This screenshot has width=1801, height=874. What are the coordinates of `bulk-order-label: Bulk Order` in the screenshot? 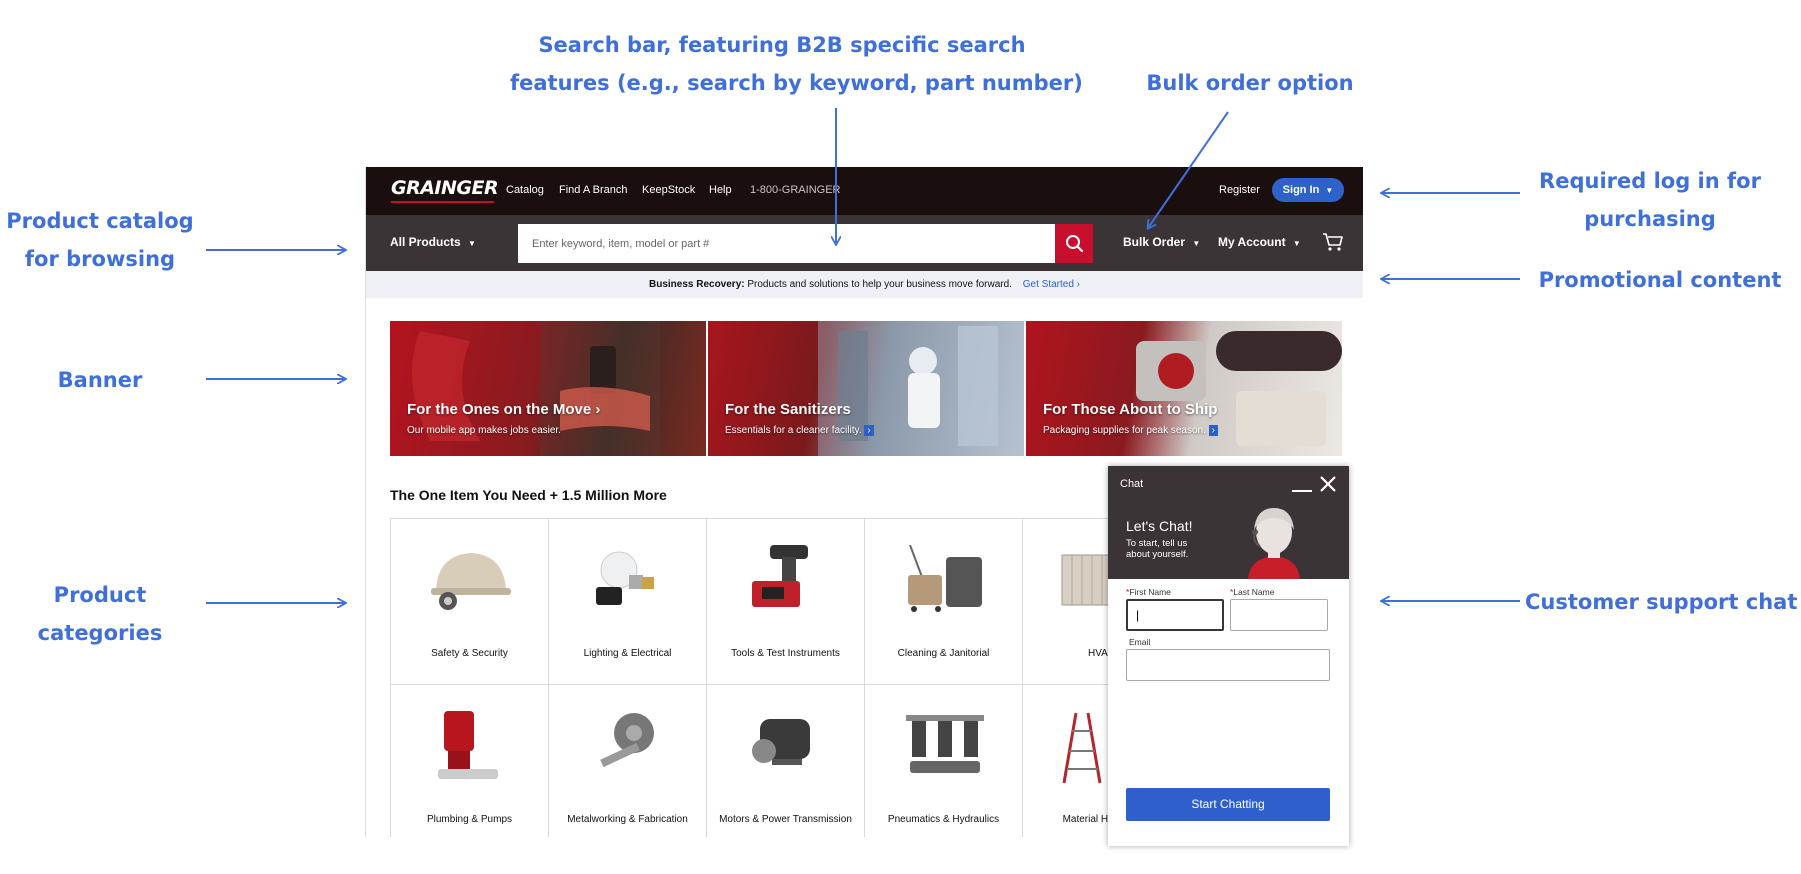 It's located at (1154, 242).